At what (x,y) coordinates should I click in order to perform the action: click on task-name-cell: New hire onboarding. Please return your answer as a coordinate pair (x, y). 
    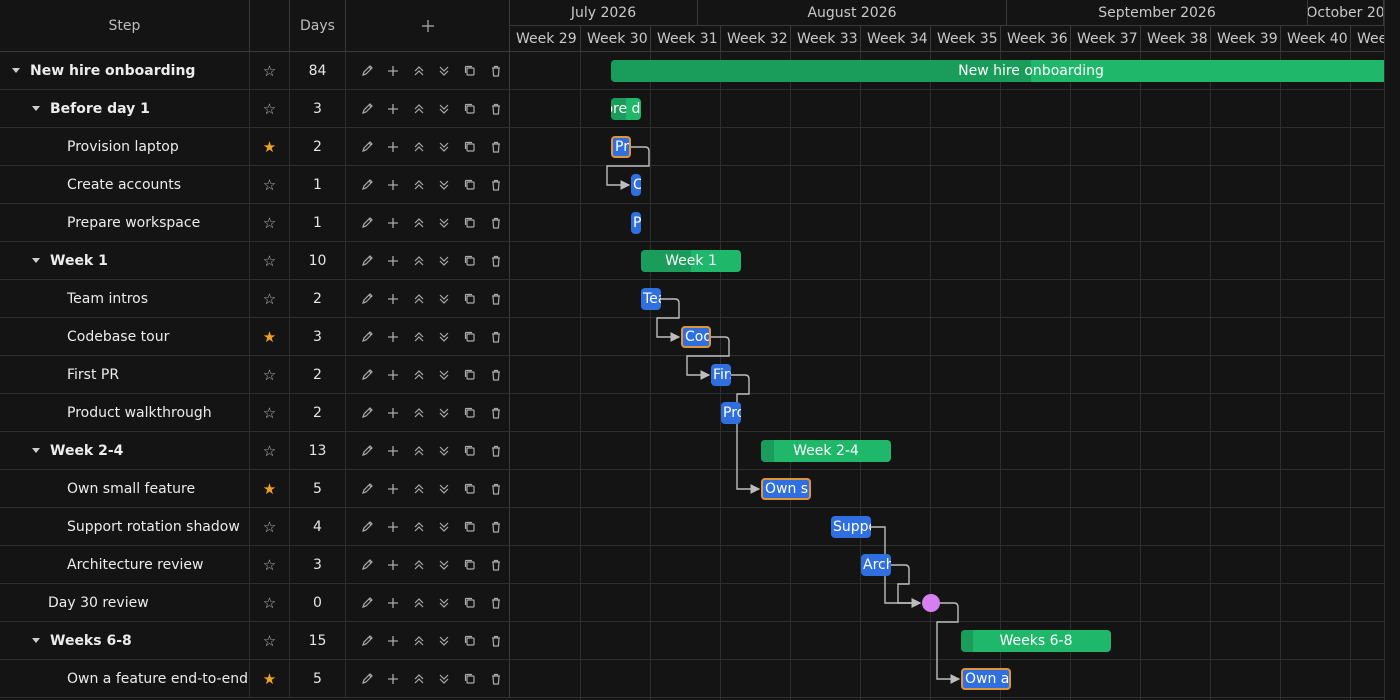
    Looking at the image, I should click on (125, 70).